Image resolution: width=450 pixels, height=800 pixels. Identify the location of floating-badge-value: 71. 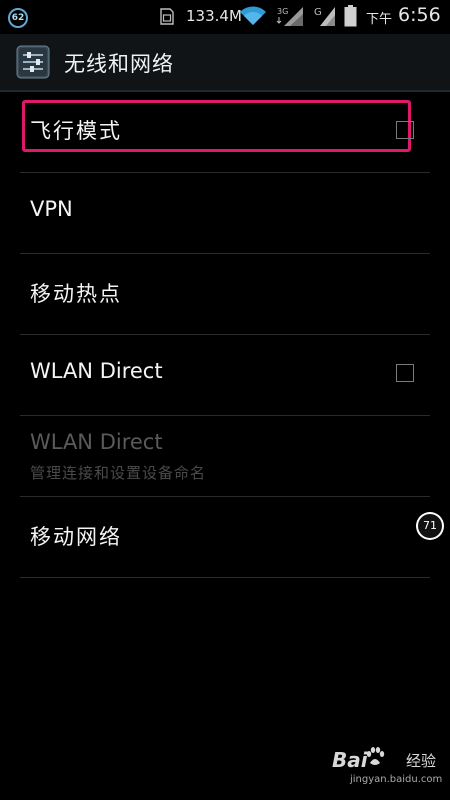
(430, 526).